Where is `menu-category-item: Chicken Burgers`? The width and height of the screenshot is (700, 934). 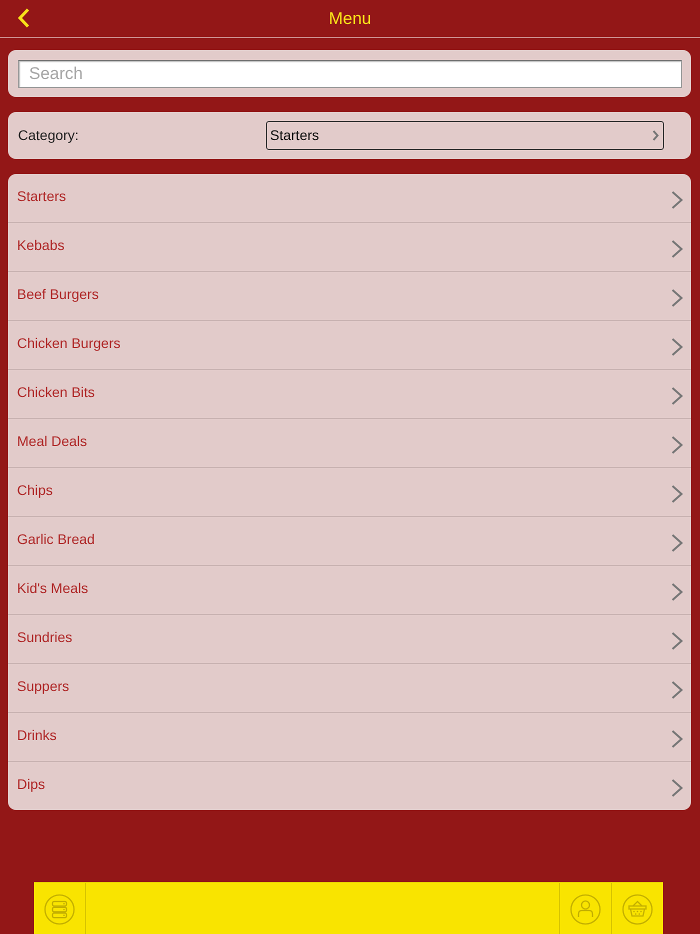 menu-category-item: Chicken Burgers is located at coordinates (349, 345).